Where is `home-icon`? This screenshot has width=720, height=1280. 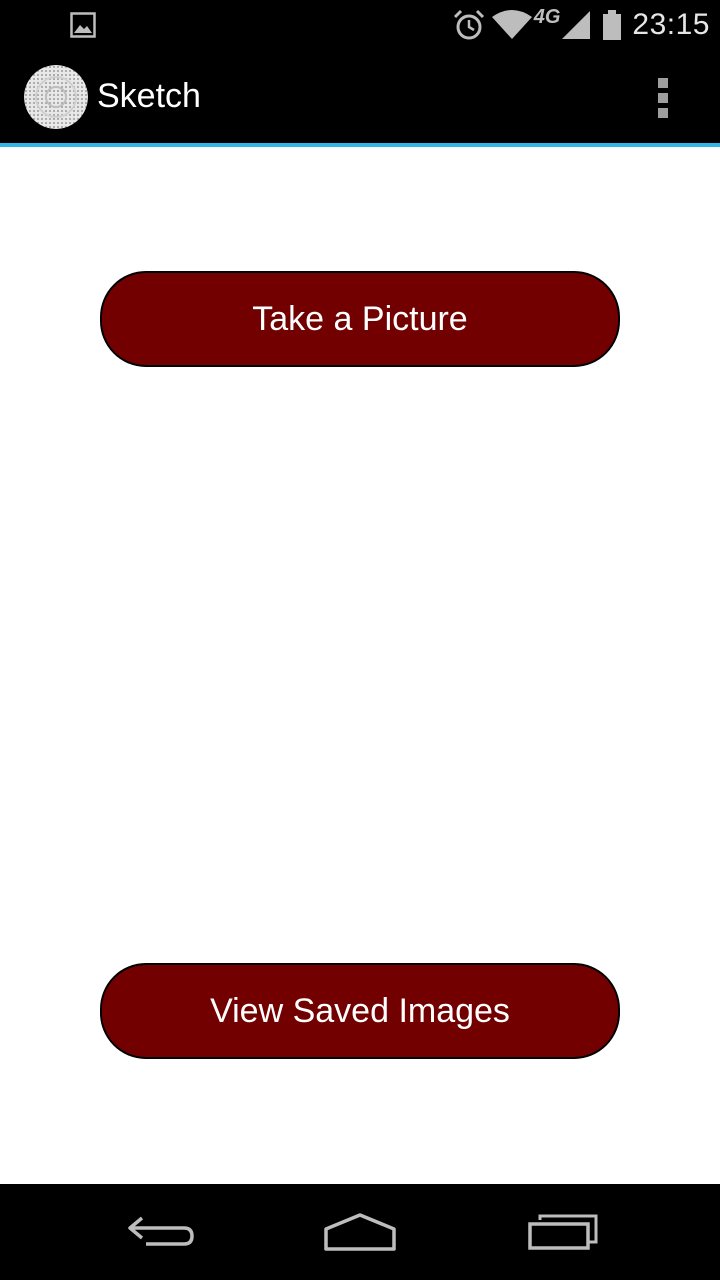
home-icon is located at coordinates (360, 1232).